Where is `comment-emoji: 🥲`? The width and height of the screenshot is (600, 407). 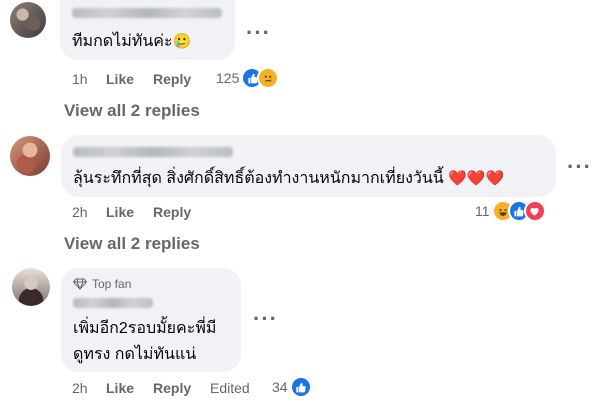
comment-emoji: 🥲 is located at coordinates (182, 41).